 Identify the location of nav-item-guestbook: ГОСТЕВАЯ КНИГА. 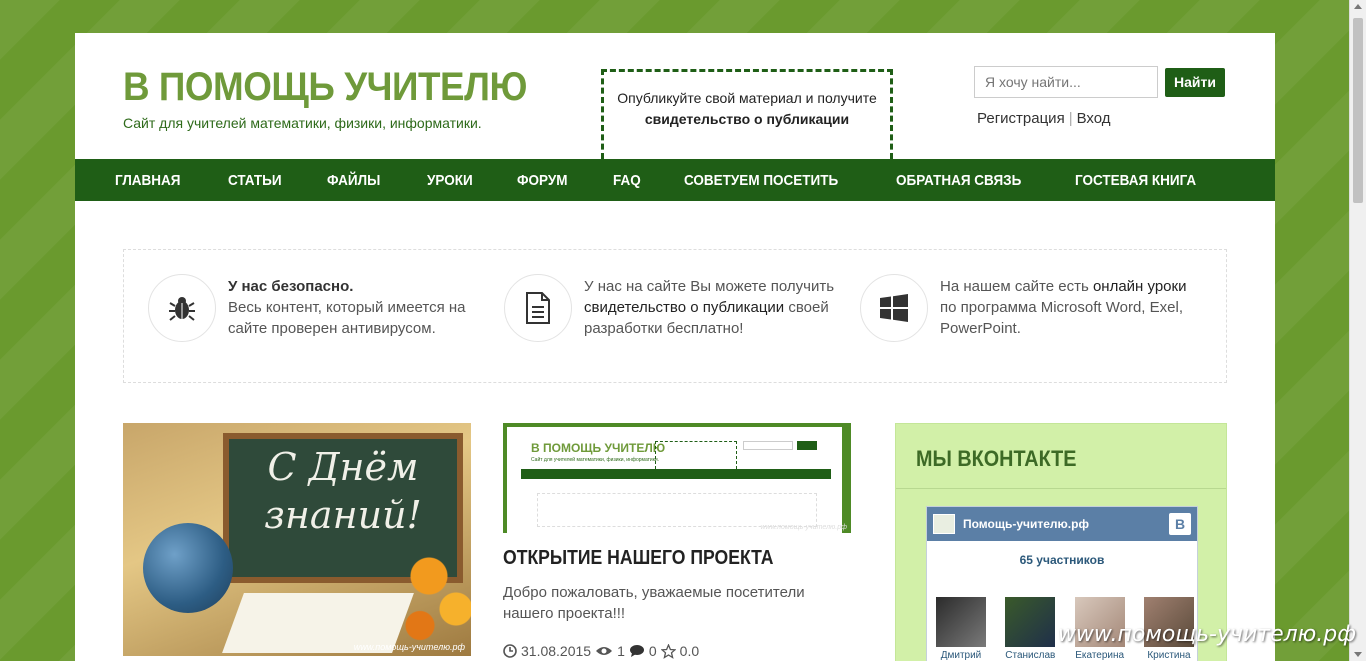
(1135, 180).